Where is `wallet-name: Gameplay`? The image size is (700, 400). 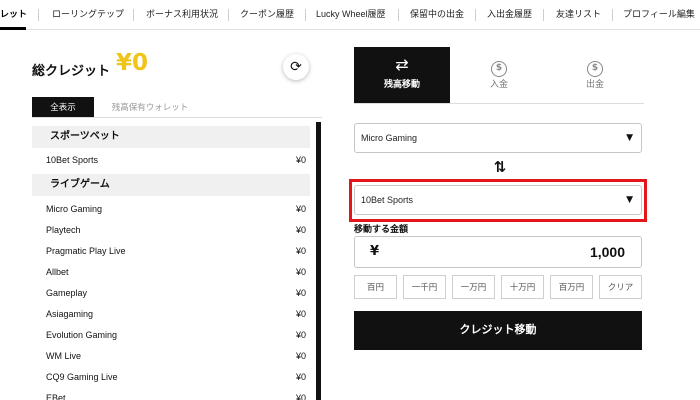
wallet-name: Gameplay is located at coordinates (67, 293).